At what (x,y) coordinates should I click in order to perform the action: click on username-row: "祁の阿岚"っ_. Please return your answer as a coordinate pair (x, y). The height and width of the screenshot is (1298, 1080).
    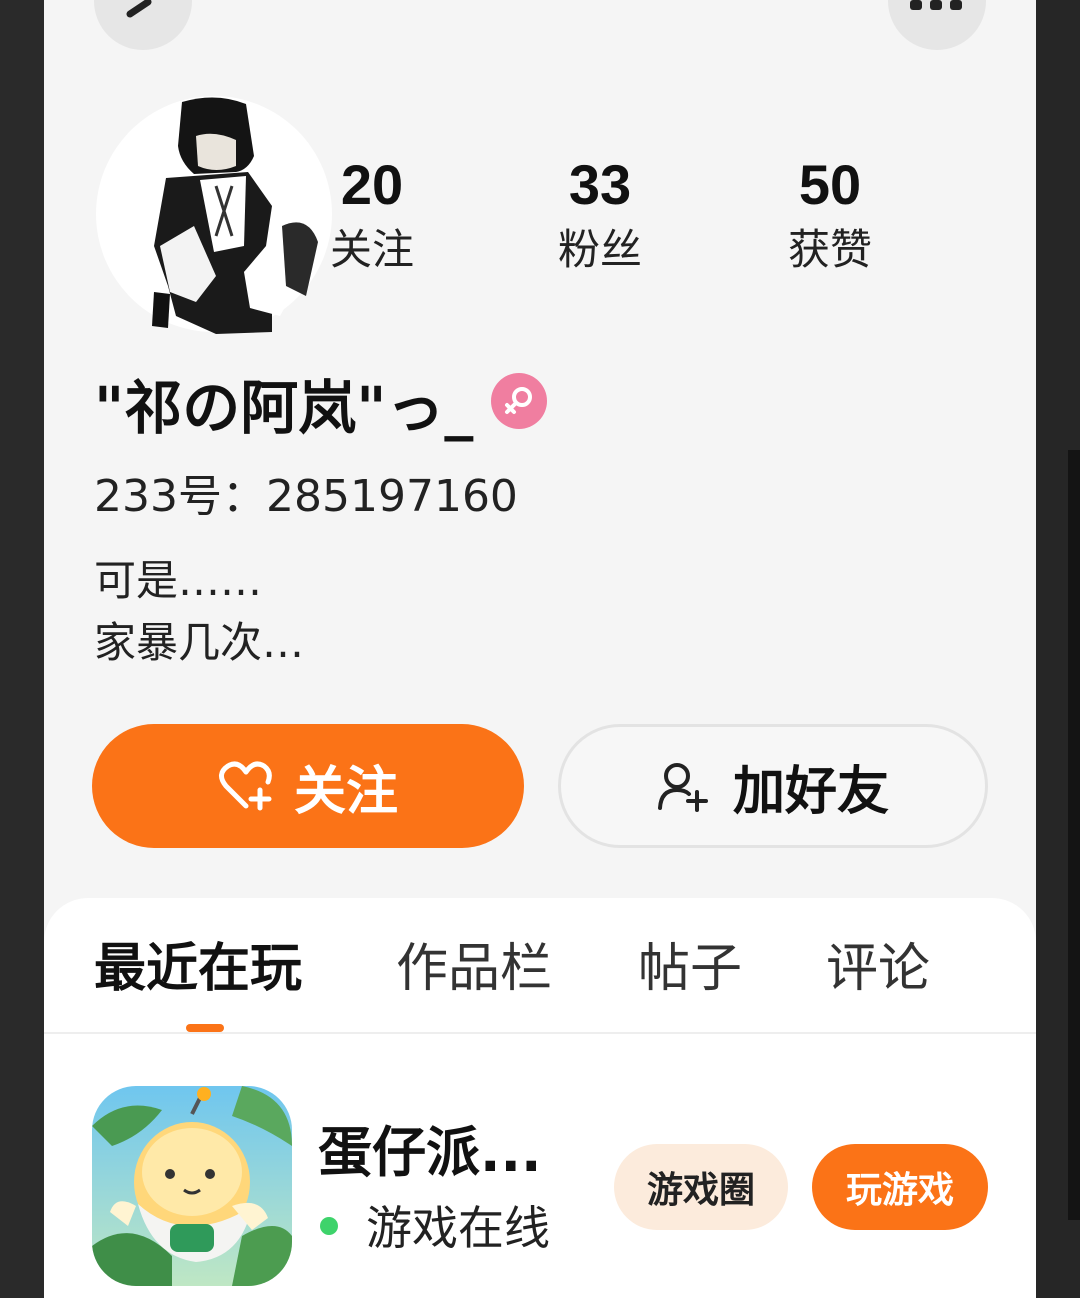
    Looking at the image, I should click on (321, 408).